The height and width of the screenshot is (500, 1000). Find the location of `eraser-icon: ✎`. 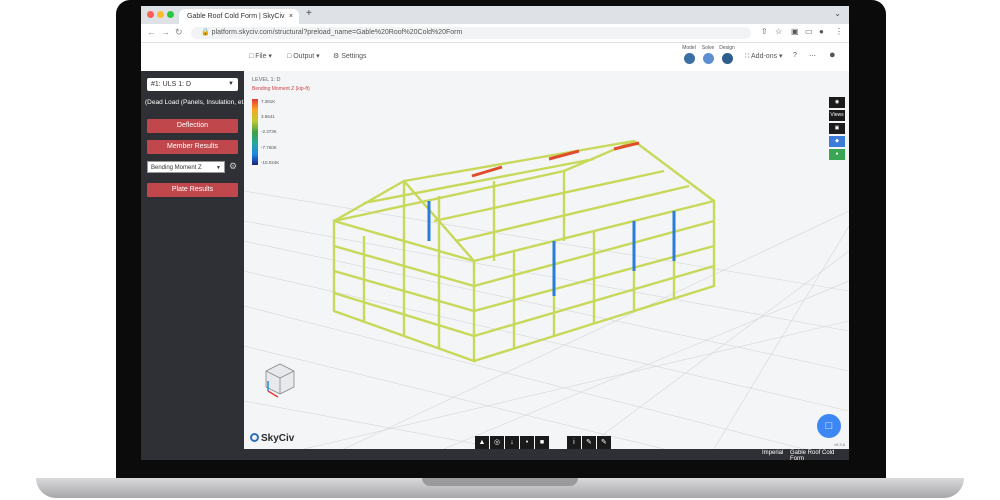

eraser-icon: ✎ is located at coordinates (603, 442).